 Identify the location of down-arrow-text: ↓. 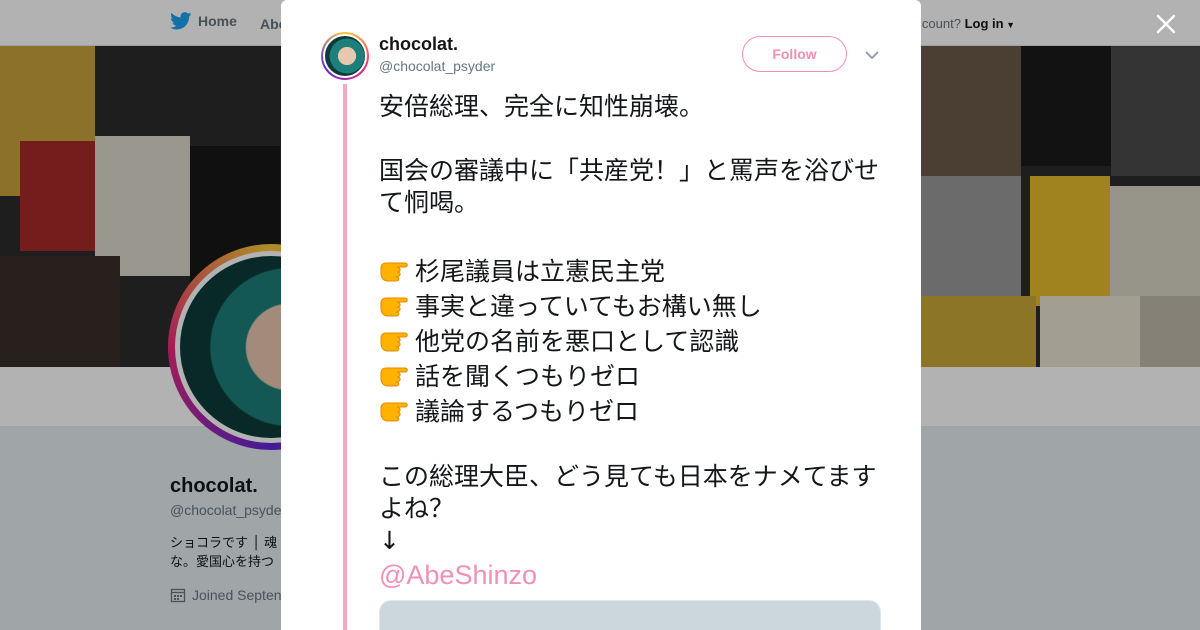
(389, 540).